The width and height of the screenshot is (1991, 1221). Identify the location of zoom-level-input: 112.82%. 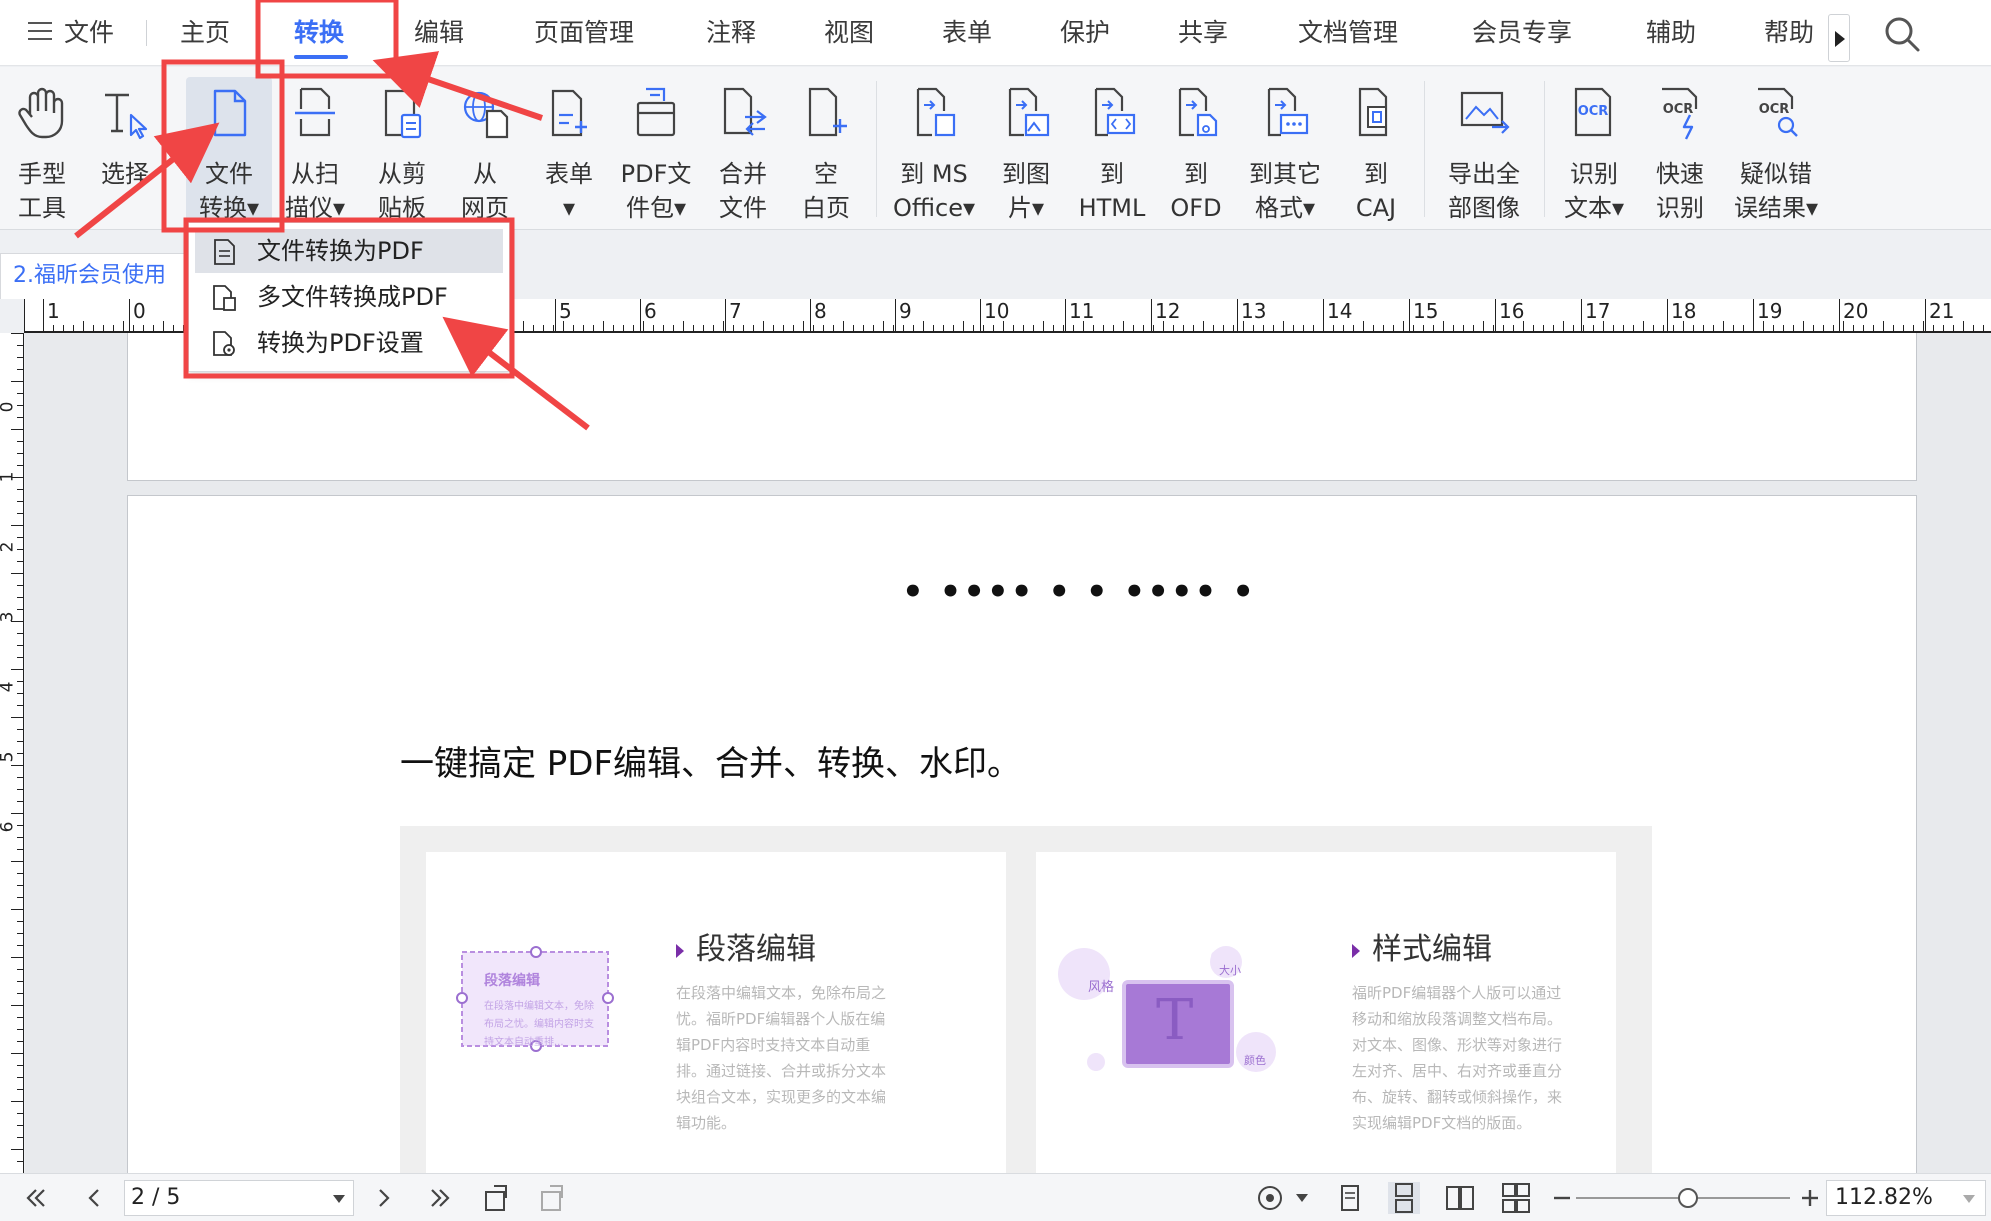
(1906, 1198).